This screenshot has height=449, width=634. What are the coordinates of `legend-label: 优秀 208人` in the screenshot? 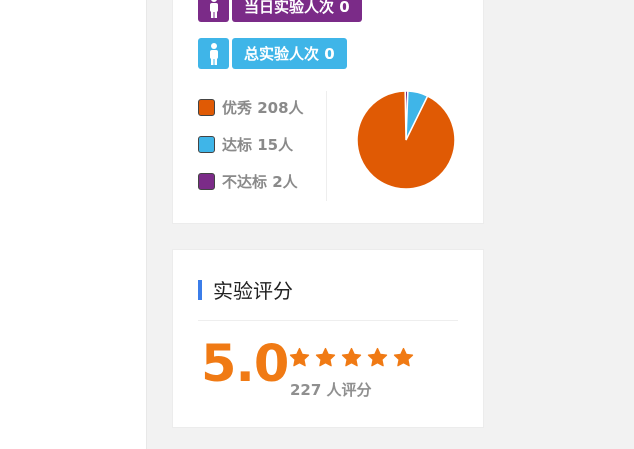 It's located at (263, 107).